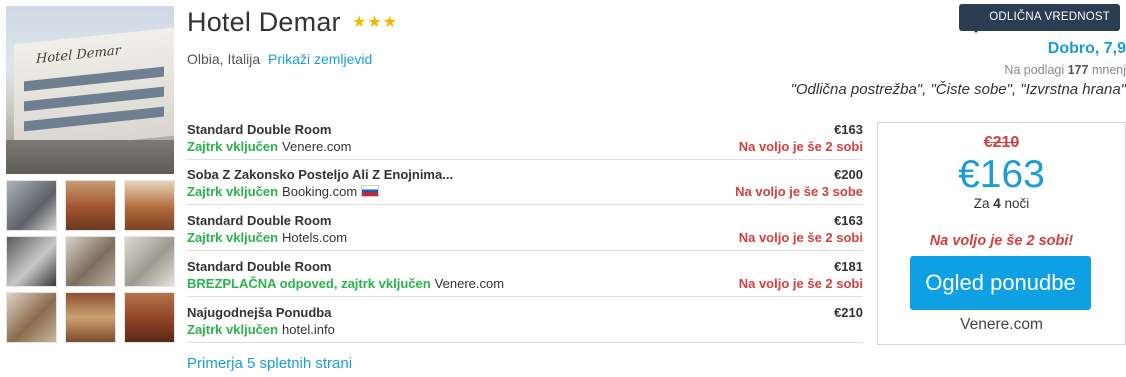 The width and height of the screenshot is (1126, 377). Describe the element at coordinates (1001, 241) in the screenshot. I see `deal-rooms-left: Na voljo je še 2 sobi!` at that location.